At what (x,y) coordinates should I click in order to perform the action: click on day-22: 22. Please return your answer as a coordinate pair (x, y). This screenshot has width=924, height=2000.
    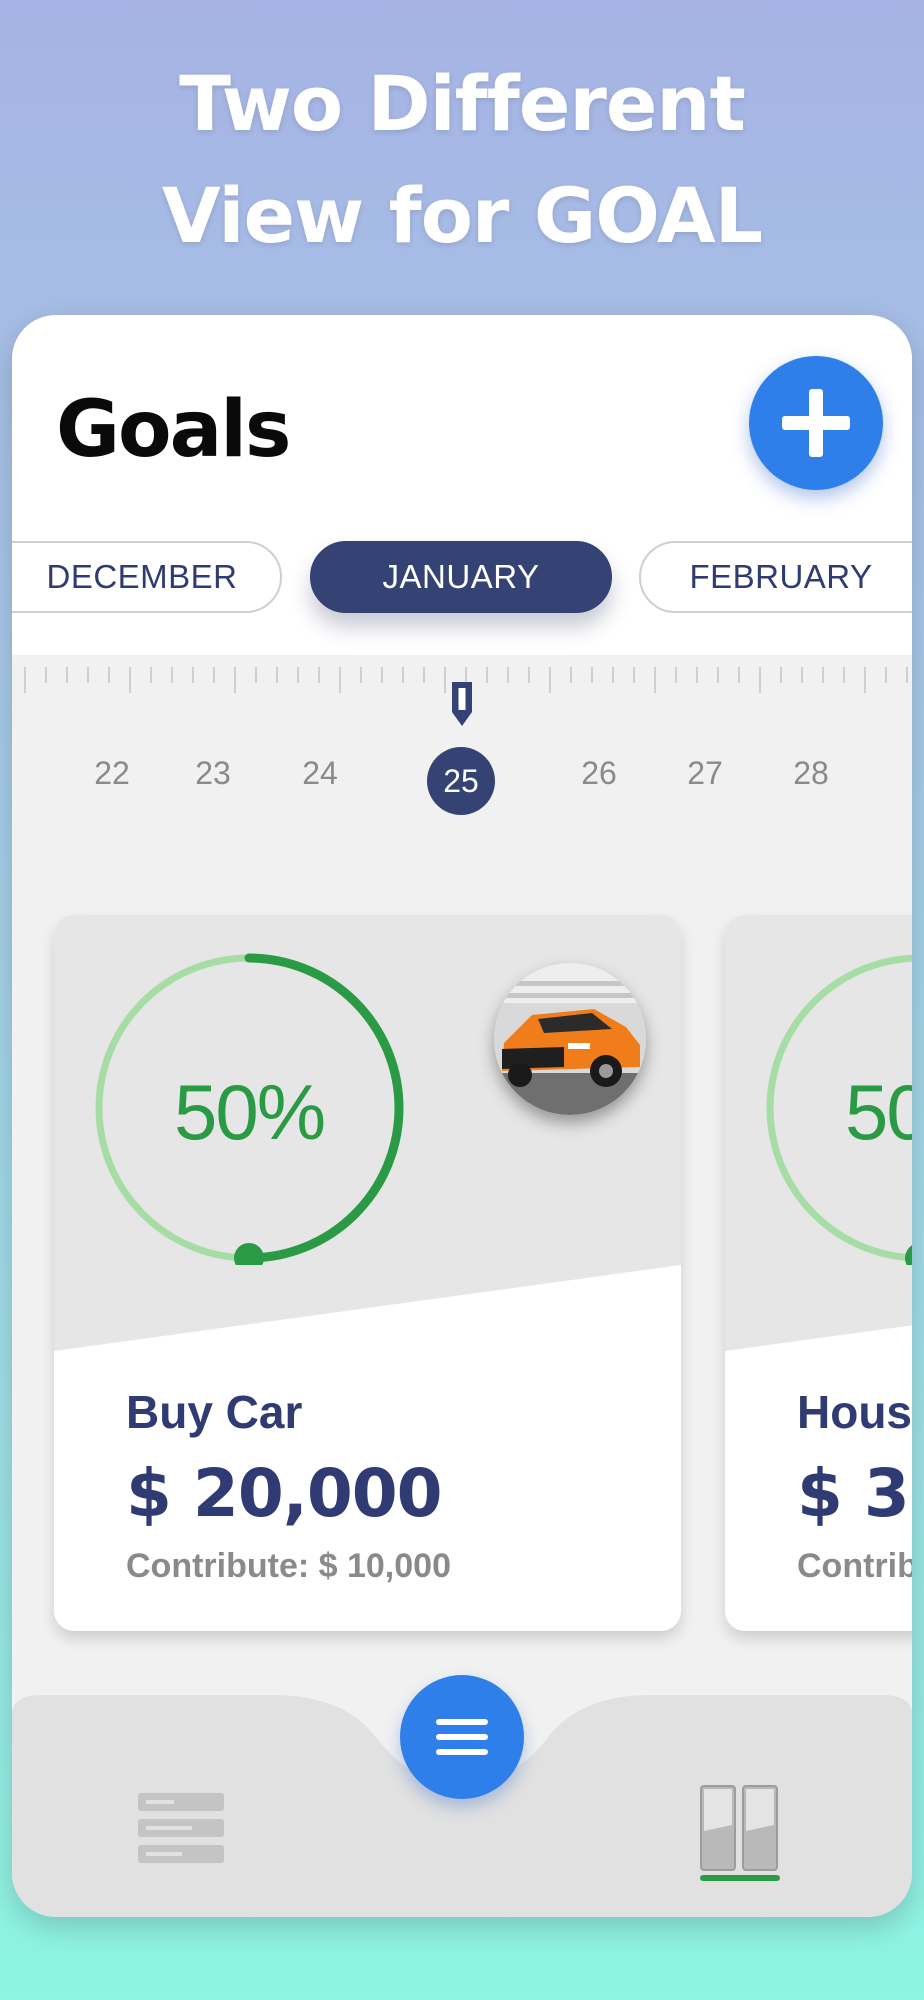
    Looking at the image, I should click on (112, 773).